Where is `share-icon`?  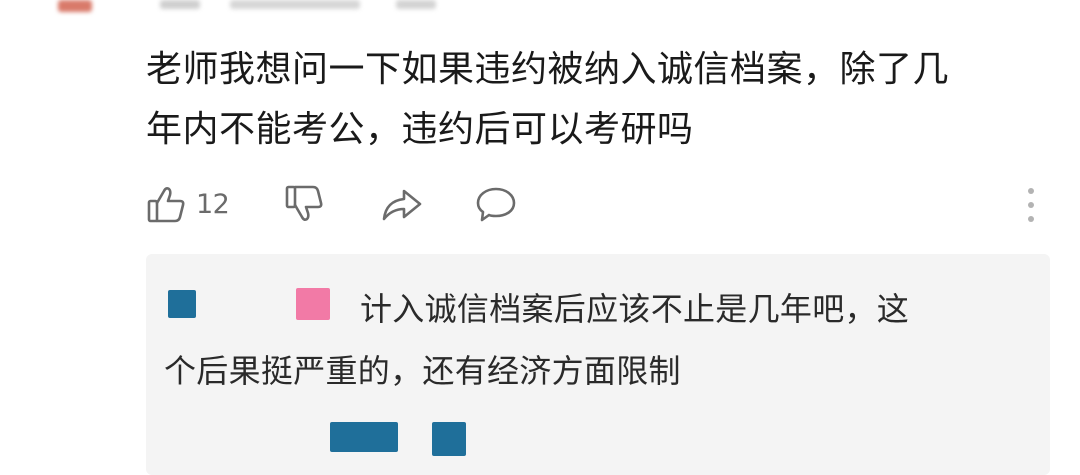 share-icon is located at coordinates (402, 204).